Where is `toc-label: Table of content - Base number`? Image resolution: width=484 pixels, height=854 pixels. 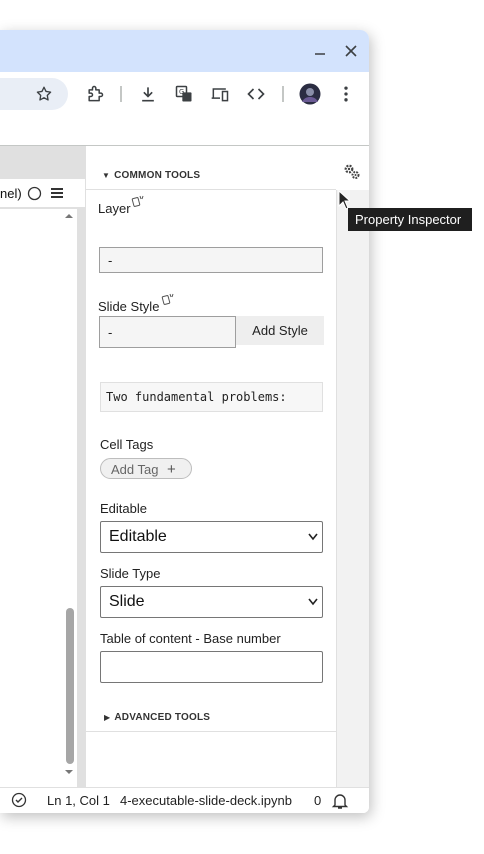 toc-label: Table of content - Base number is located at coordinates (190, 638).